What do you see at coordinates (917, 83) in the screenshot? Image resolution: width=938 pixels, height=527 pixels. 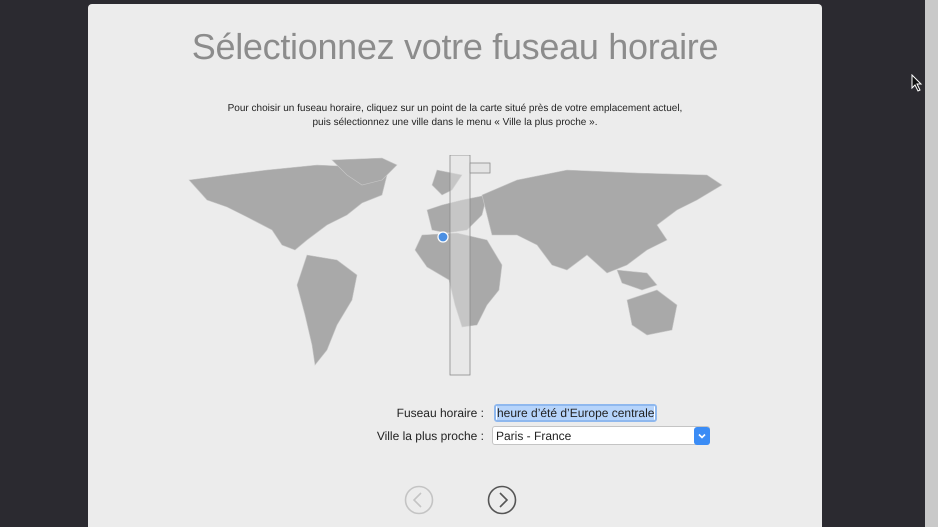 I see `mouse-pointer-icon` at bounding box center [917, 83].